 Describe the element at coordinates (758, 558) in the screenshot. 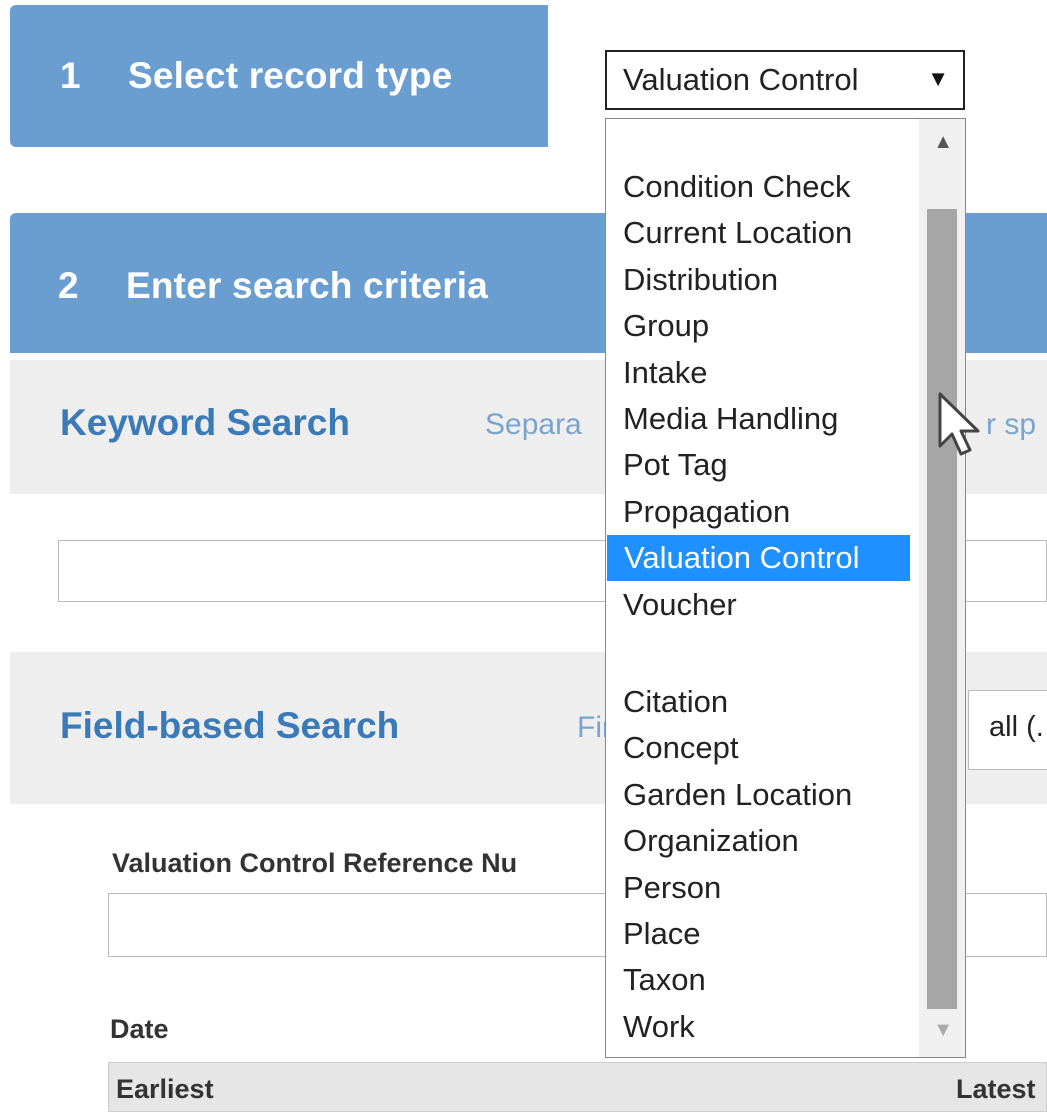

I see `dropdown-option: Valuation Control` at that location.